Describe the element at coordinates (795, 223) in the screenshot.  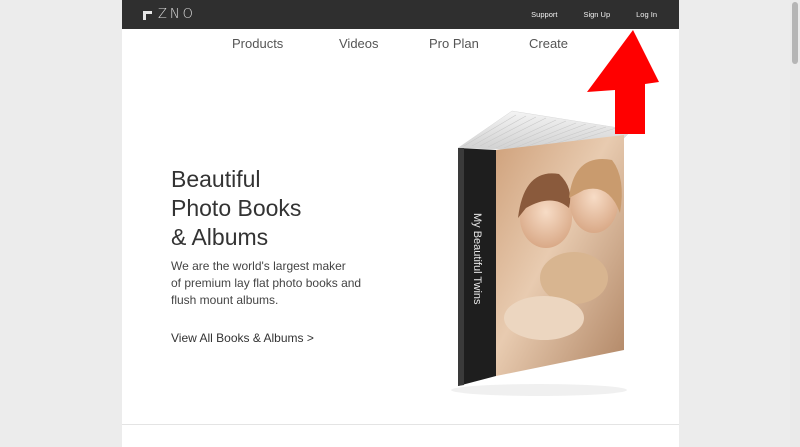
I see `page-scrollbar` at that location.